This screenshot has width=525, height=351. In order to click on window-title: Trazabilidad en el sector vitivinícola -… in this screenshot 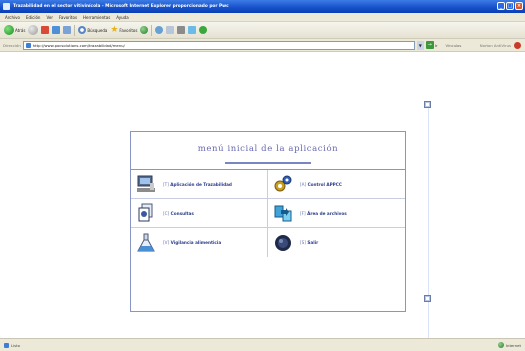, I will do `click(121, 6)`.